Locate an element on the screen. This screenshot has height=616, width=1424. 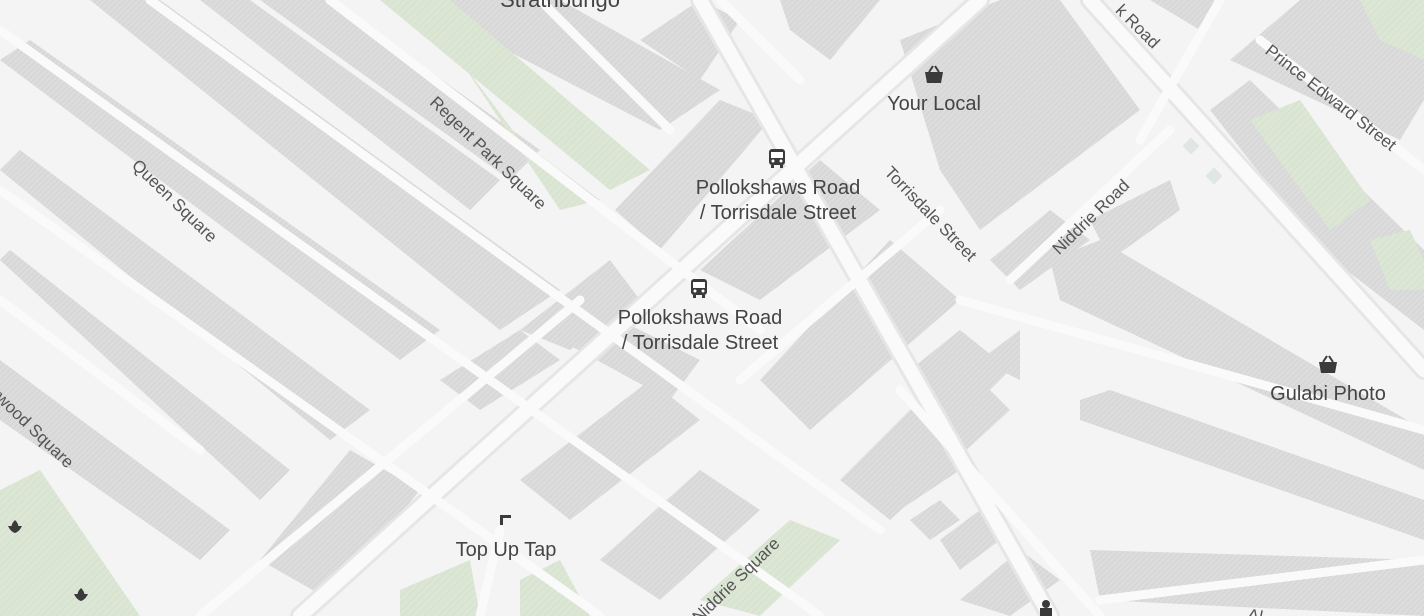
water-tap-icon is located at coordinates (506, 521).